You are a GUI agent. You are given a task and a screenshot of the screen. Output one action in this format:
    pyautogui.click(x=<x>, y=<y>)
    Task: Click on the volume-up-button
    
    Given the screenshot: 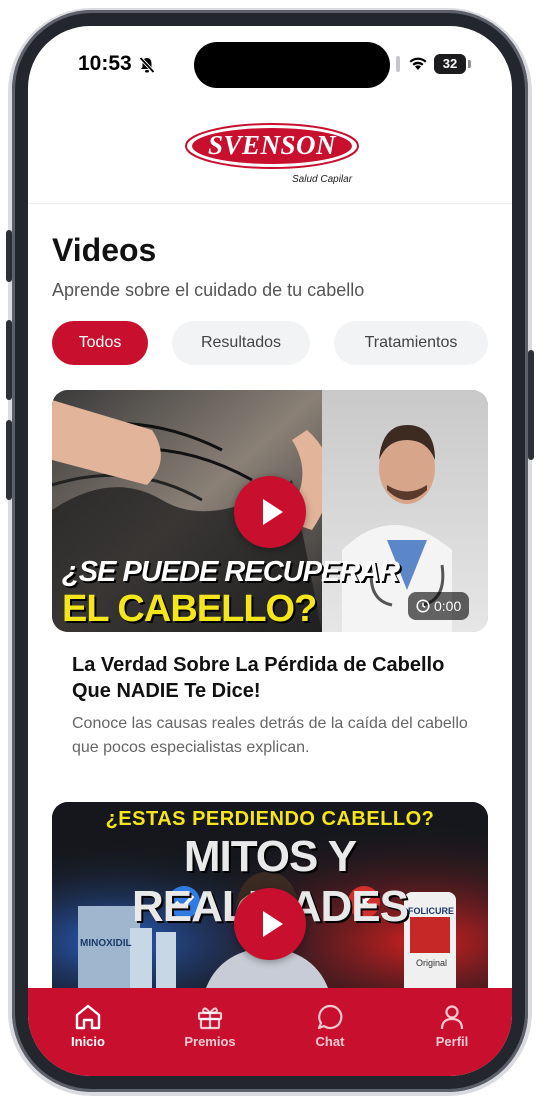 What is the action you would take?
    pyautogui.click(x=9, y=360)
    